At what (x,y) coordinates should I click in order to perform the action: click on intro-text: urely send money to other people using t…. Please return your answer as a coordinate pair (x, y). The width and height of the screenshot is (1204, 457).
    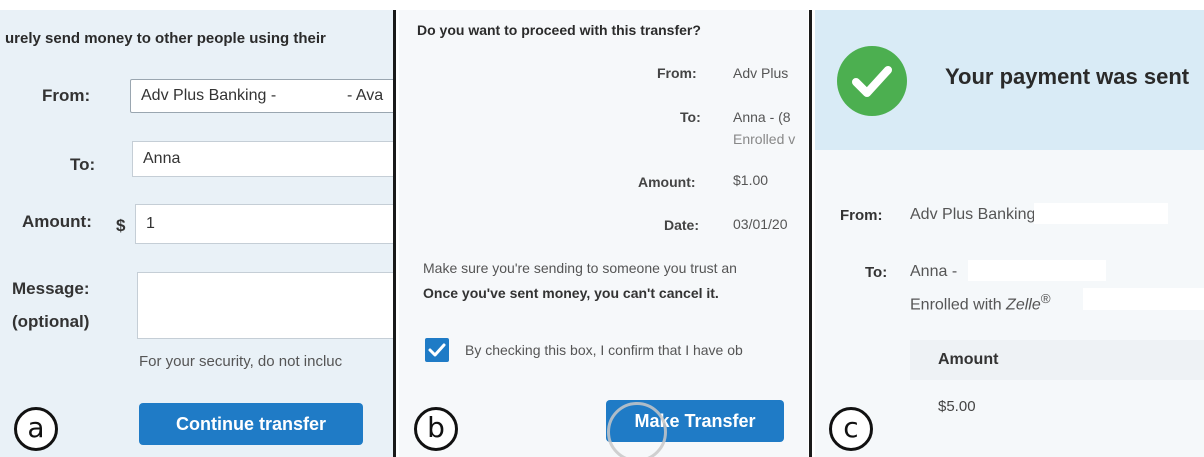
    Looking at the image, I should click on (165, 38).